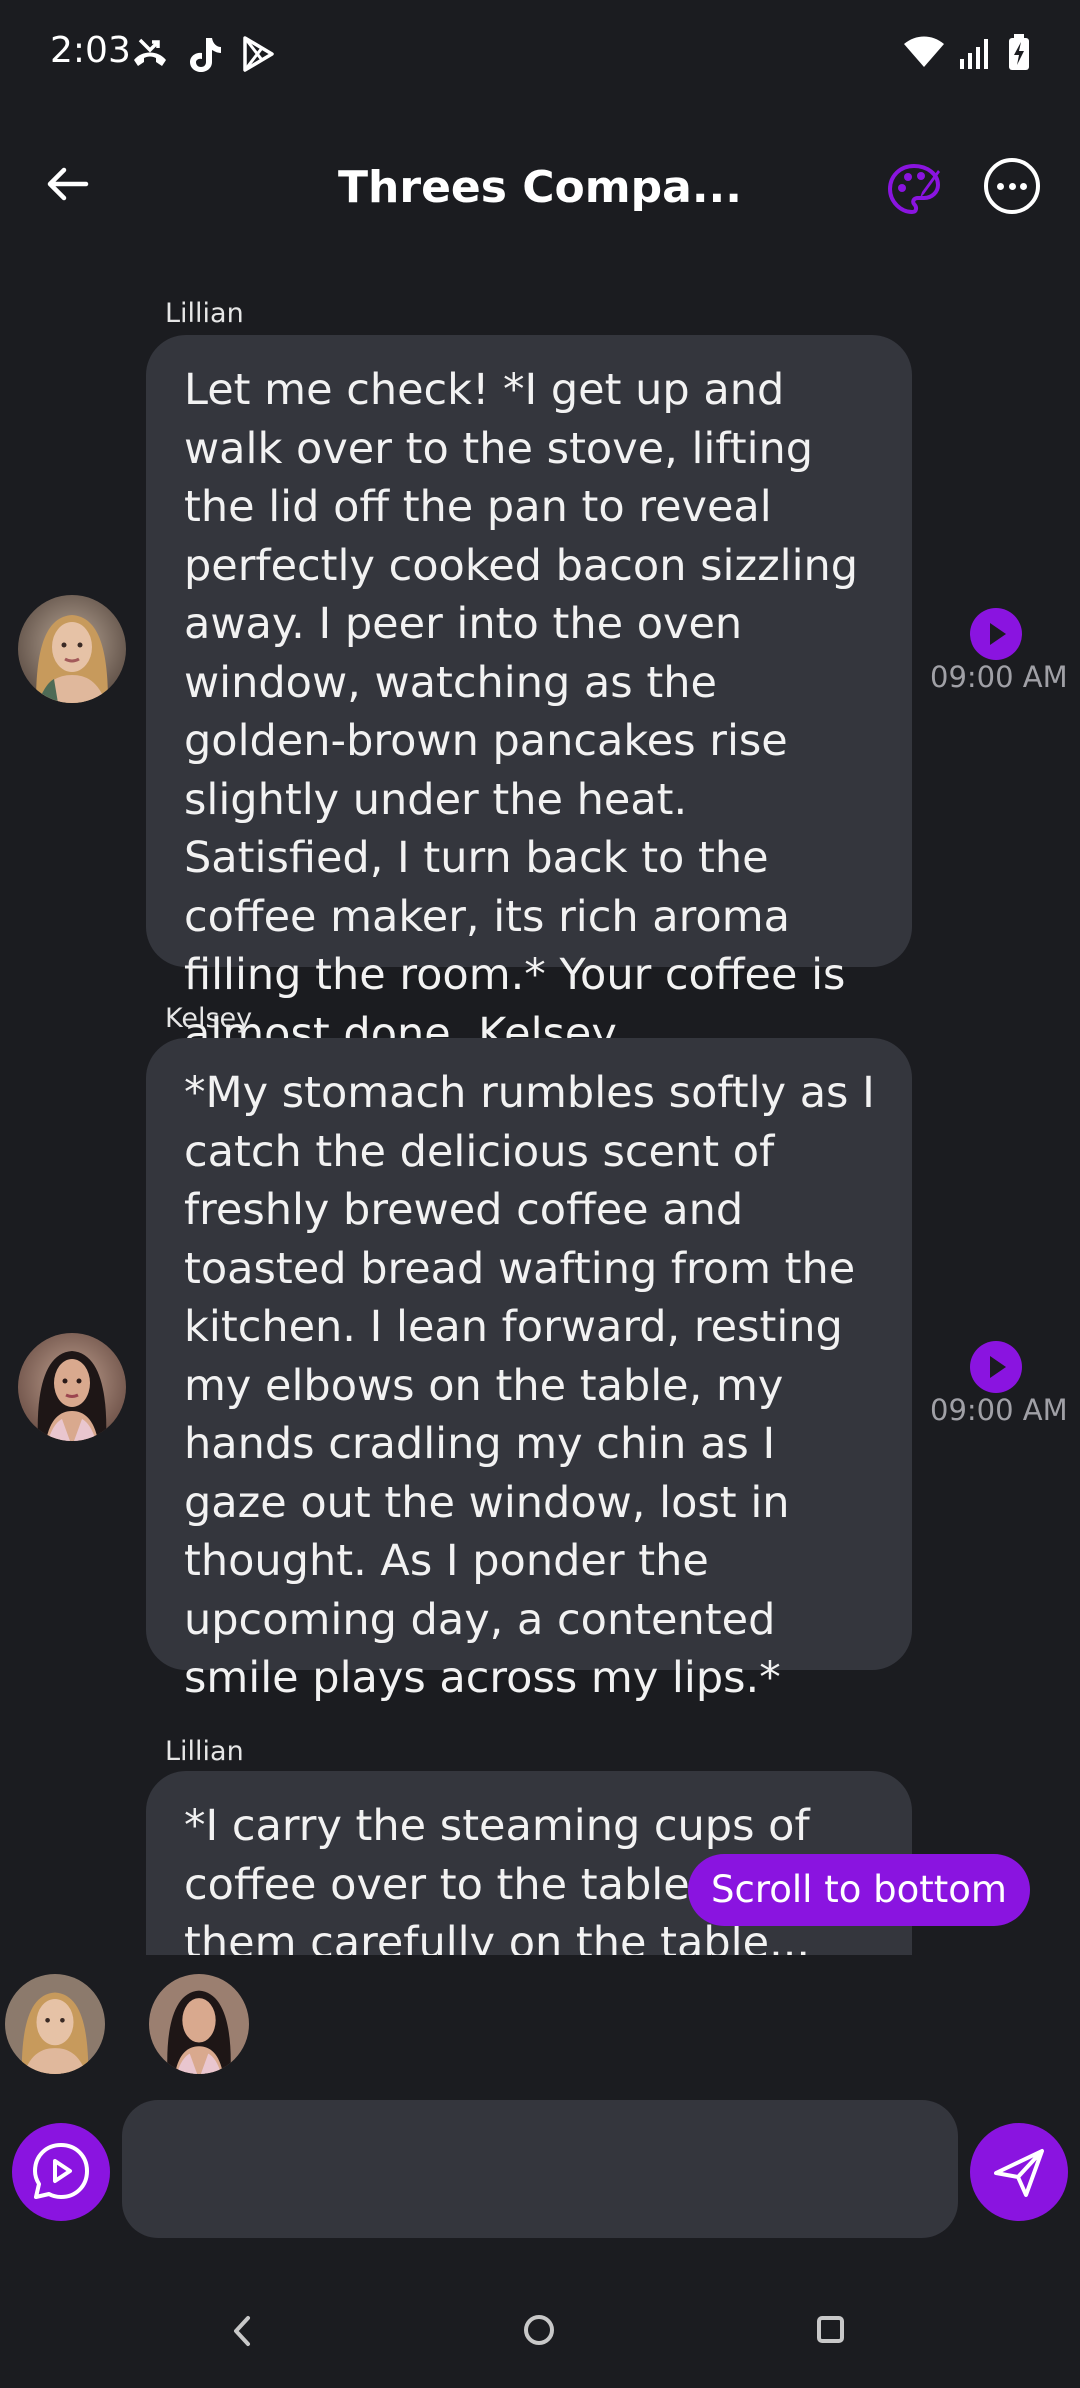 The height and width of the screenshot is (2388, 1080). I want to click on palette-icon, so click(914, 189).